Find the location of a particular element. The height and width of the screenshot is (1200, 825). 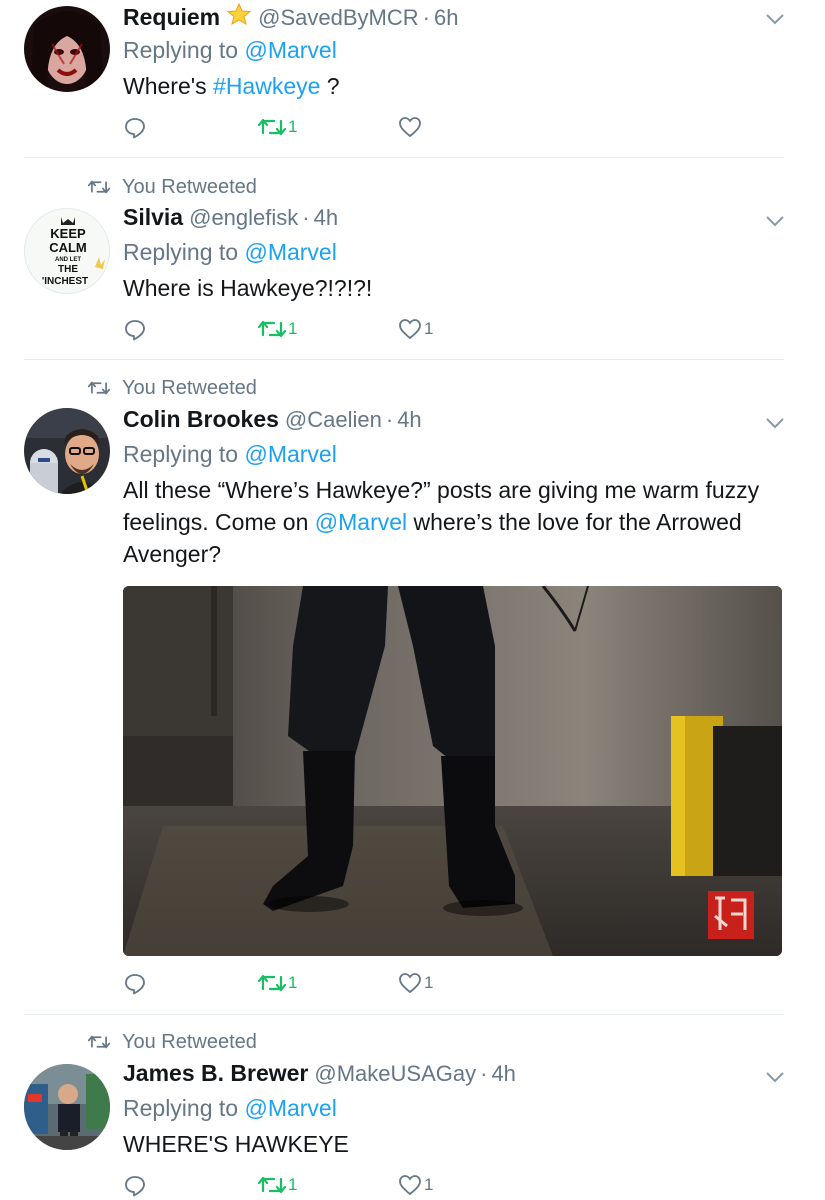

tweet-header: Colin Brookes @Caelien · 4h is located at coordinates (272, 421).